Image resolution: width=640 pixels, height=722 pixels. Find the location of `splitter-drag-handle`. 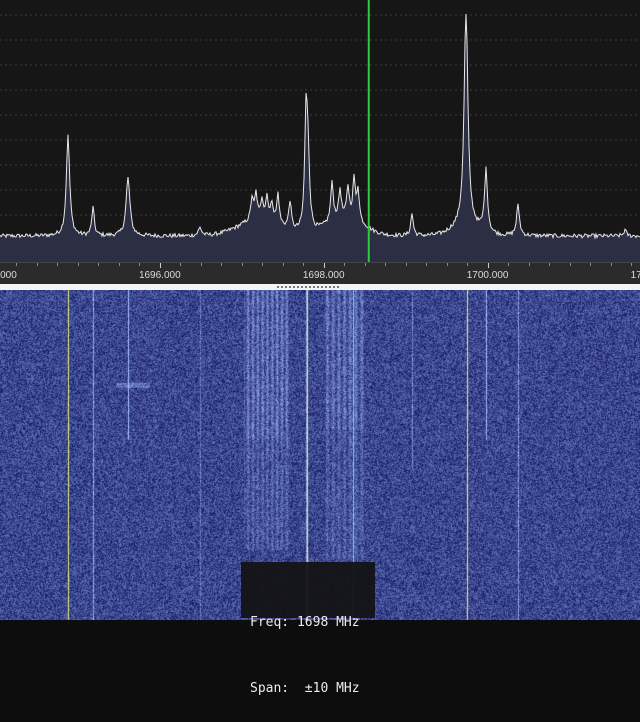

splitter-drag-handle is located at coordinates (308, 287).